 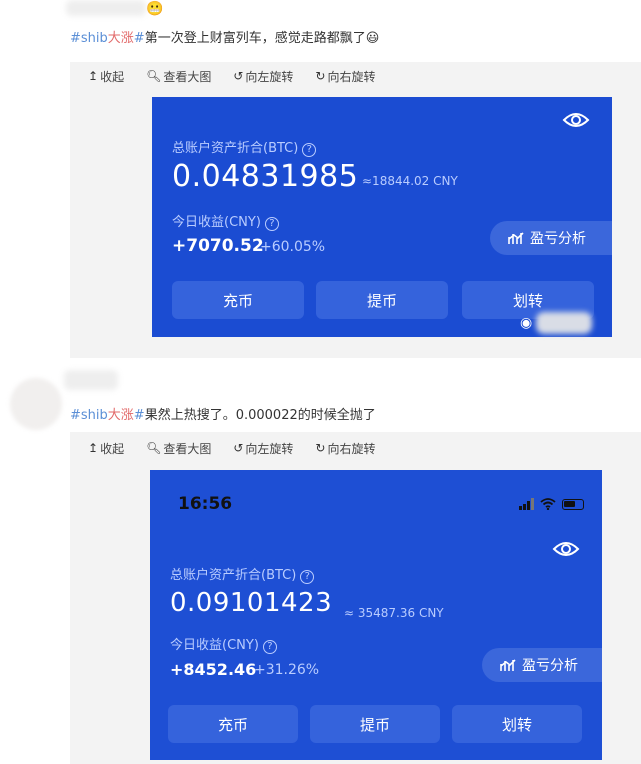 What do you see at coordinates (293, 247) in the screenshot?
I see `income-percent: +60.05%` at bounding box center [293, 247].